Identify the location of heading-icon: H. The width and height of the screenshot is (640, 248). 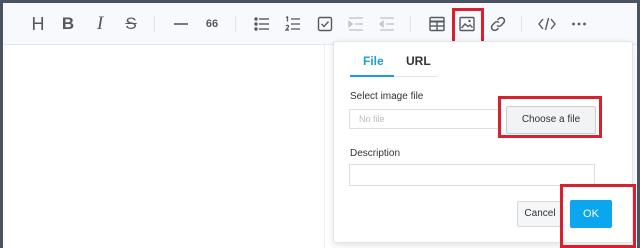
(38, 24).